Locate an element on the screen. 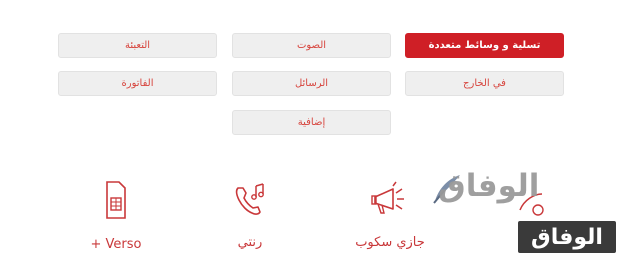  service-verso: Verso + is located at coordinates (116, 220).